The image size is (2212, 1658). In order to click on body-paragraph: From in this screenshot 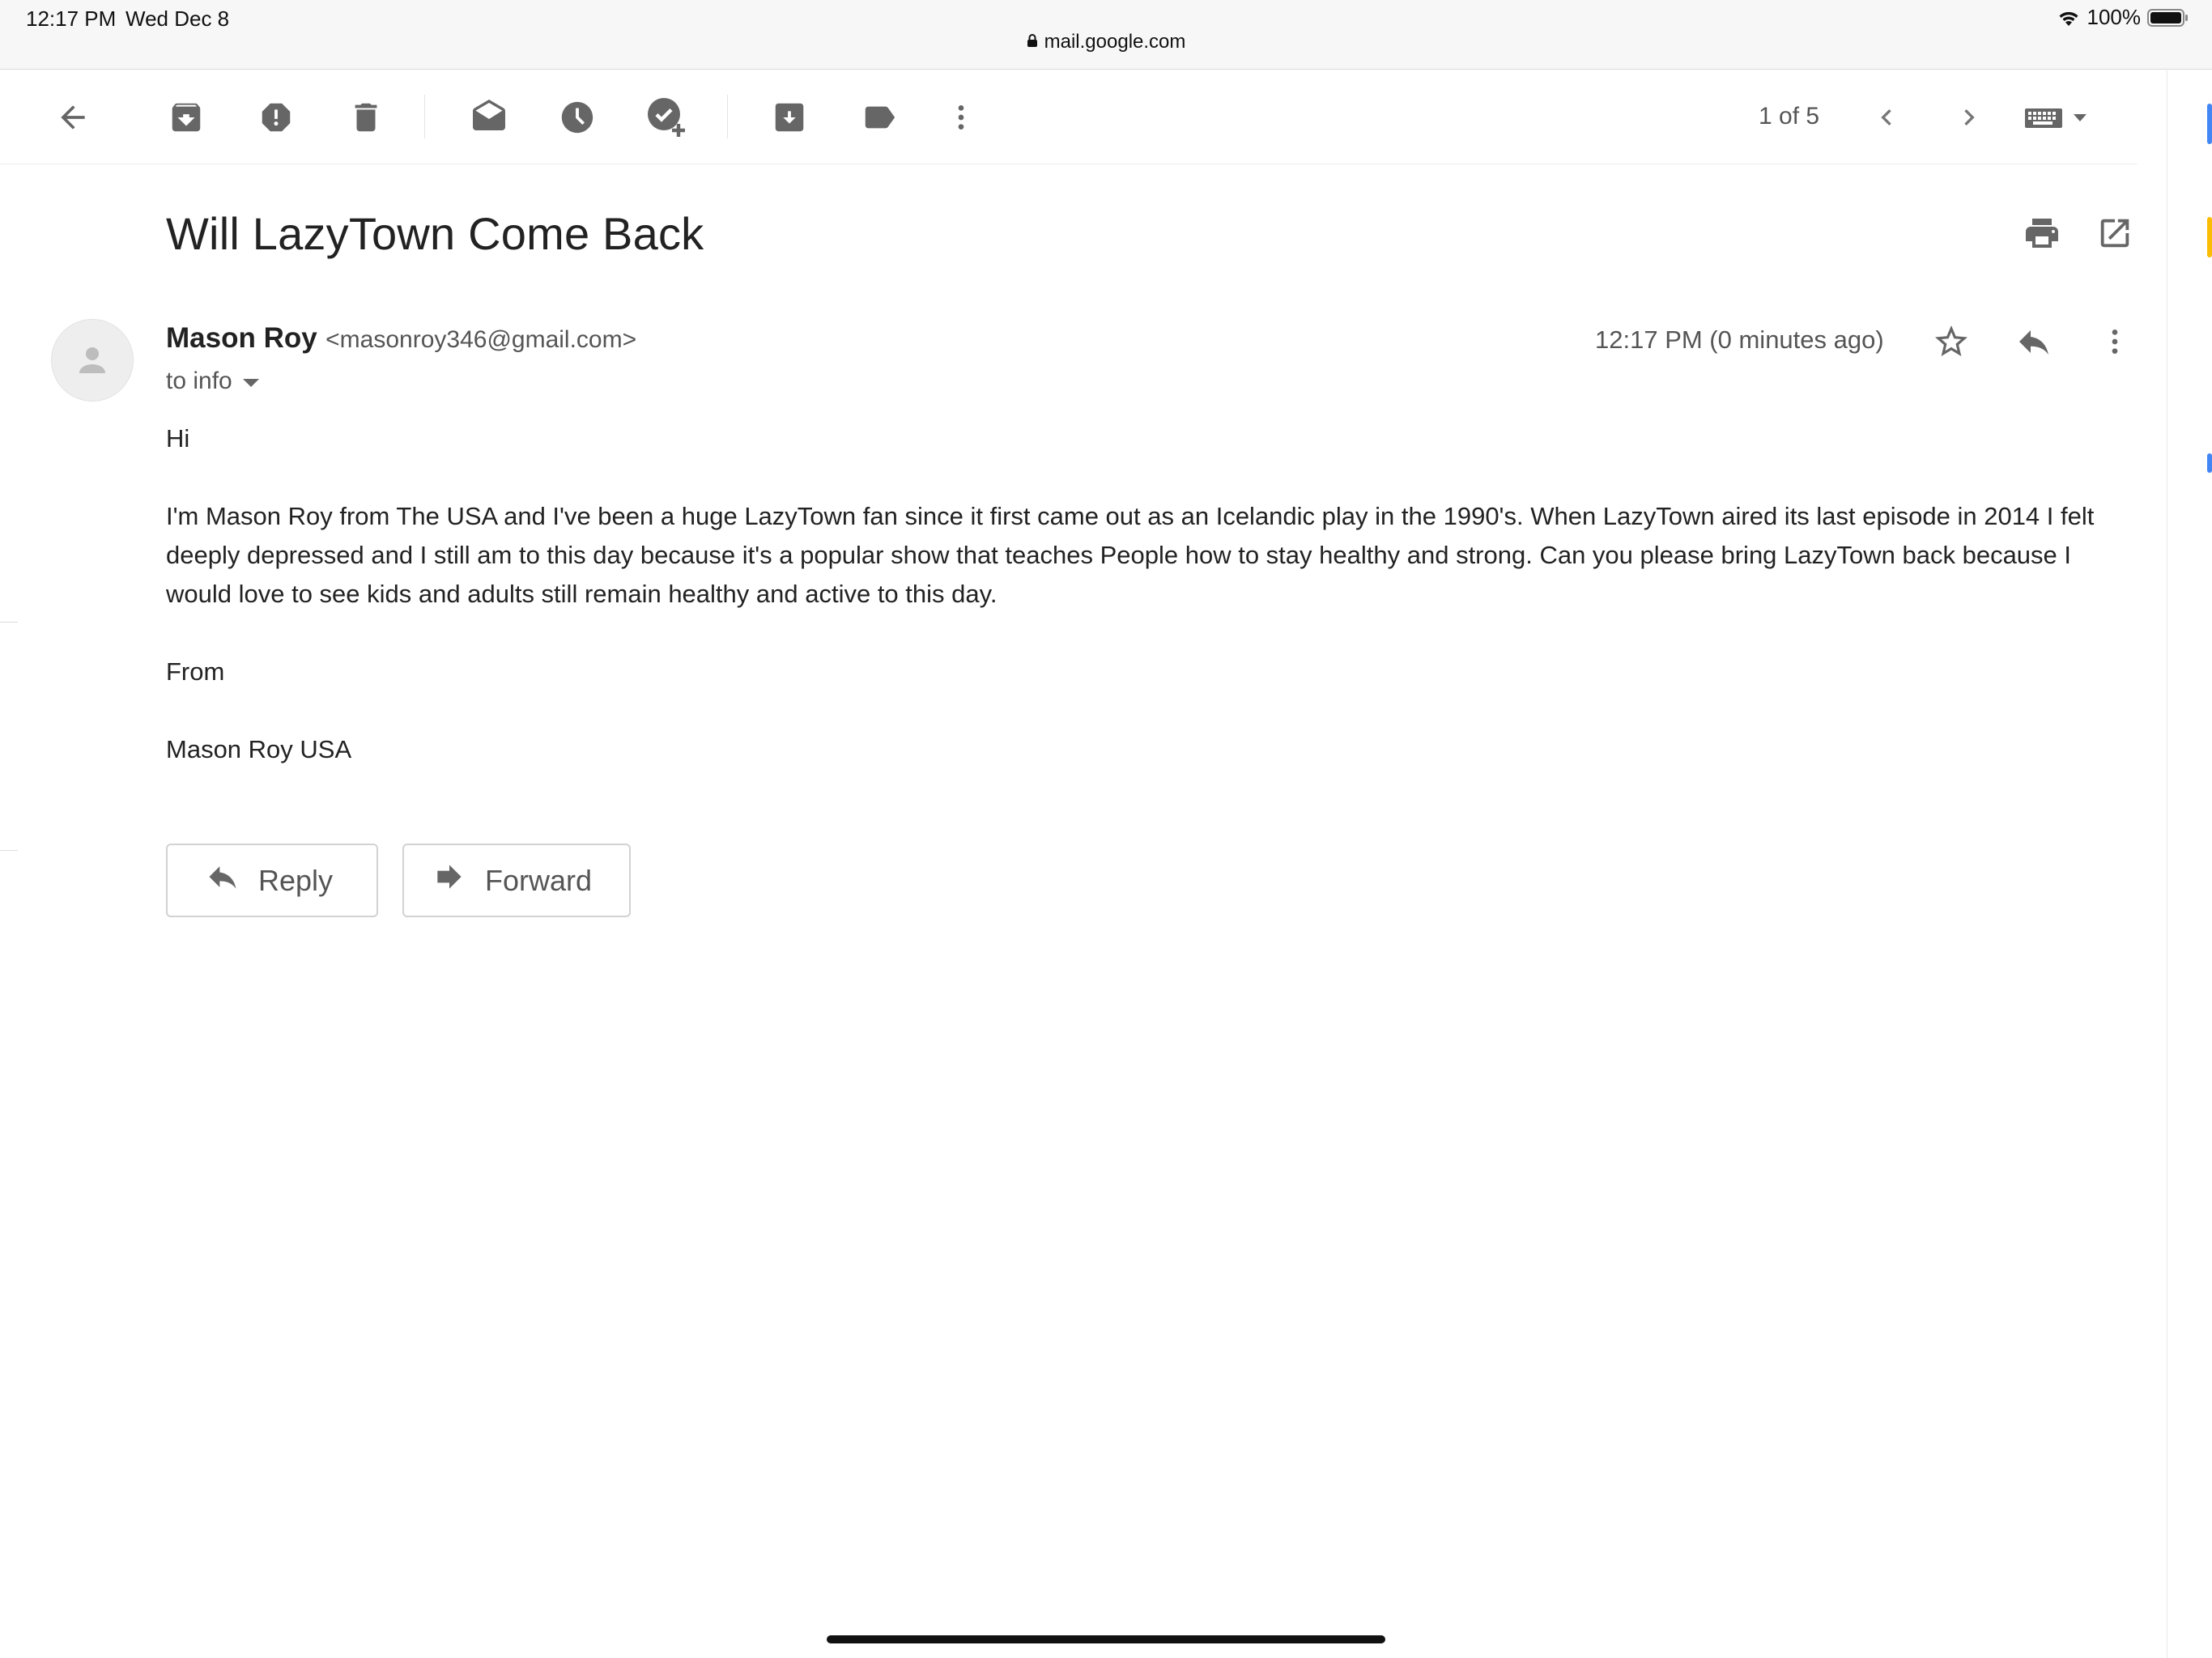, I will do `click(196, 671)`.